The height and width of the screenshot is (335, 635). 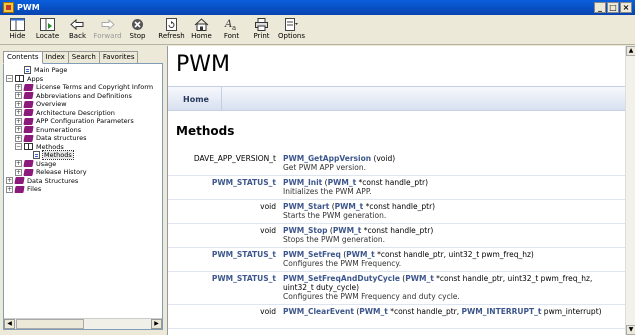 I want to click on tree-item: + Architecture Description, so click(x=83, y=113).